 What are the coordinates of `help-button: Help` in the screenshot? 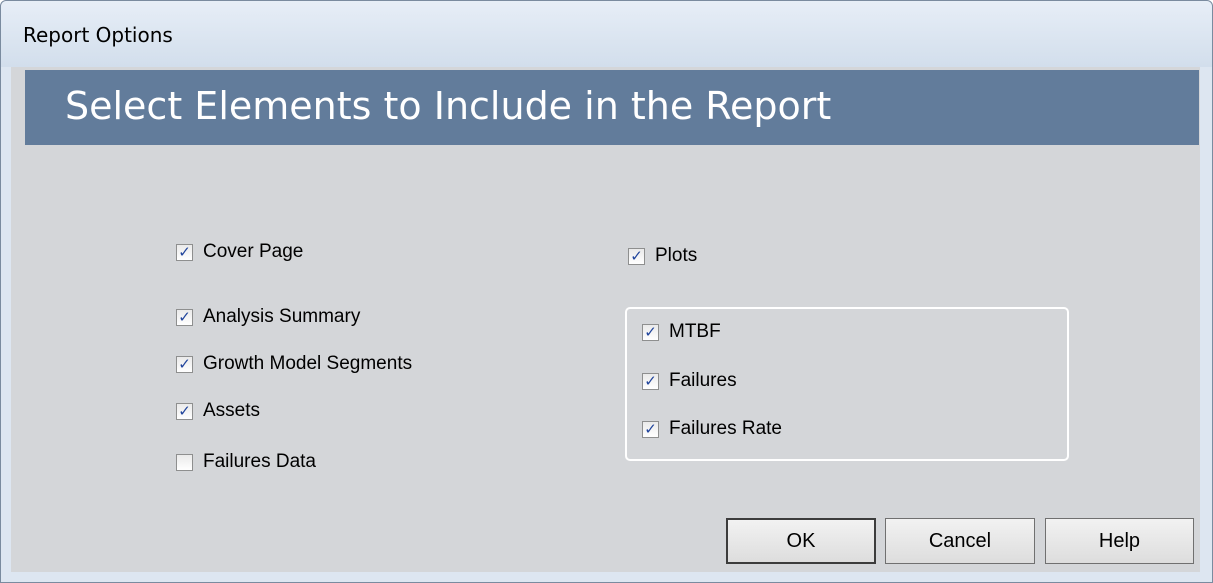 It's located at (1119, 541).